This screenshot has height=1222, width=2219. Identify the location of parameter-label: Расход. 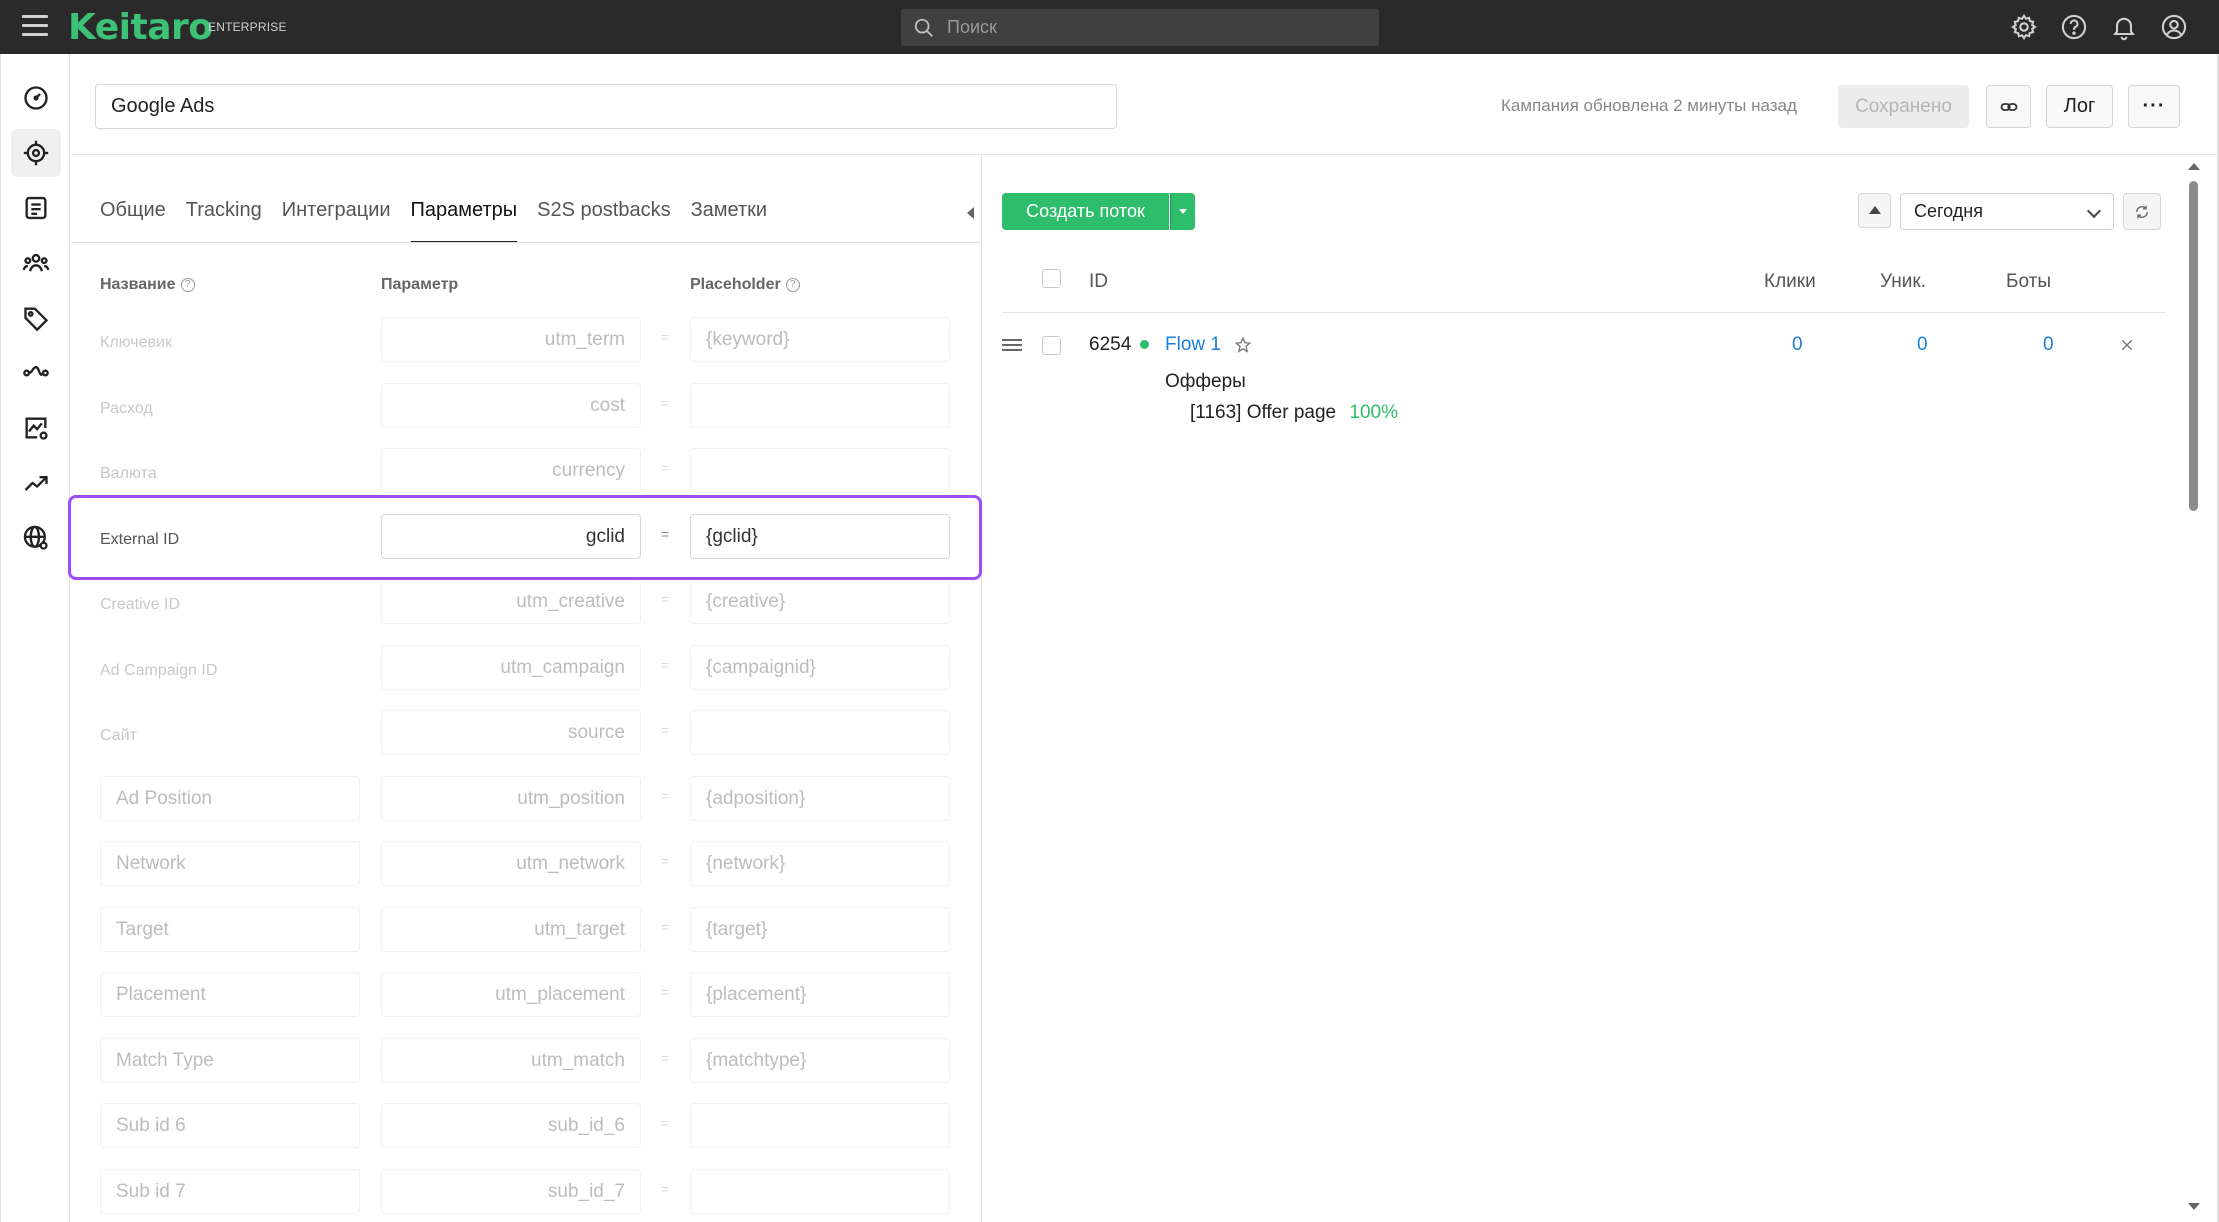
(126, 408).